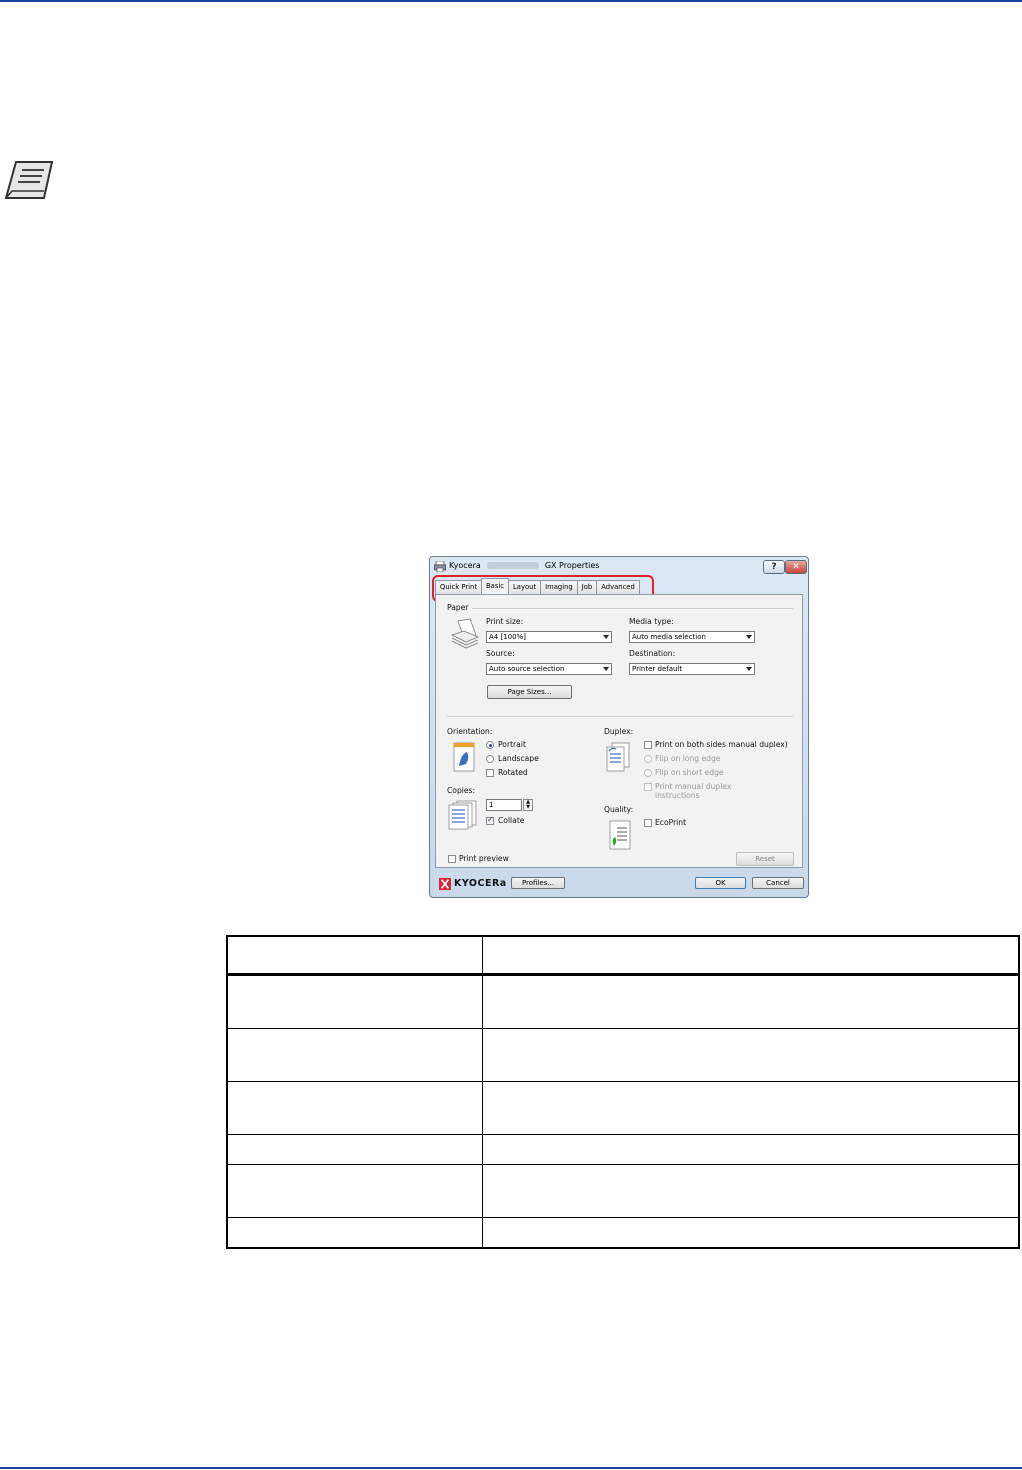 Image resolution: width=1022 pixels, height=1470 pixels. What do you see at coordinates (689, 772) in the screenshot?
I see `flip-short-edge-label: Flip on short edge` at bounding box center [689, 772].